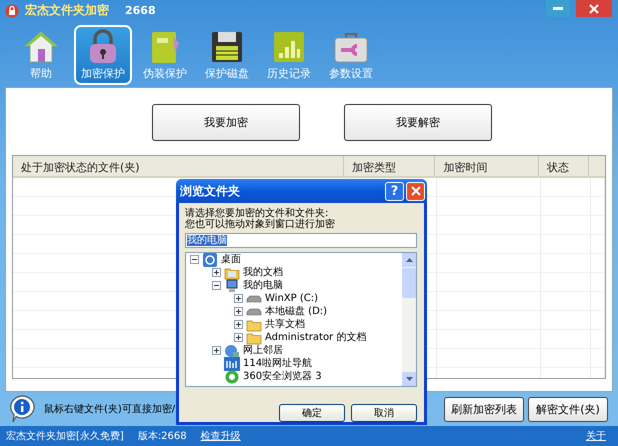  Describe the element at coordinates (103, 55) in the screenshot. I see `toolbar-tab: 加密保护` at that location.